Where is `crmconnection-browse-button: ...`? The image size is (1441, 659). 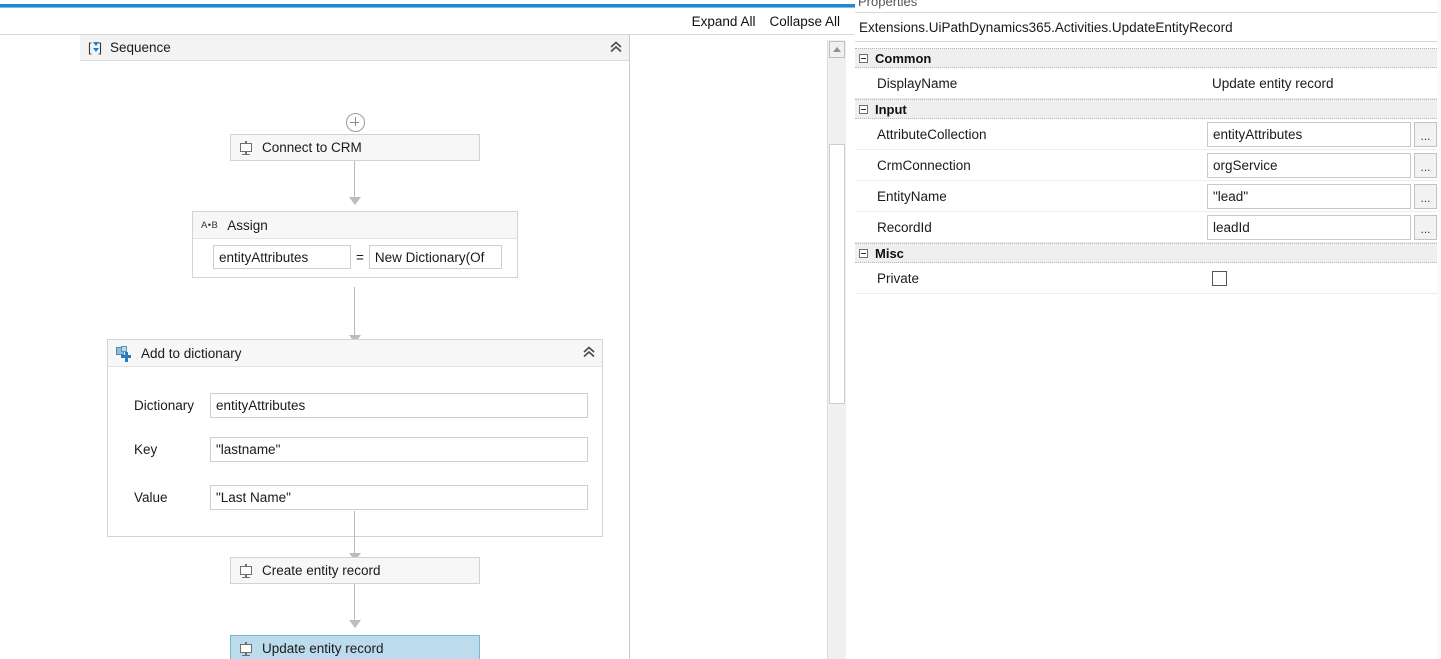
crmconnection-browse-button: ... is located at coordinates (1425, 165).